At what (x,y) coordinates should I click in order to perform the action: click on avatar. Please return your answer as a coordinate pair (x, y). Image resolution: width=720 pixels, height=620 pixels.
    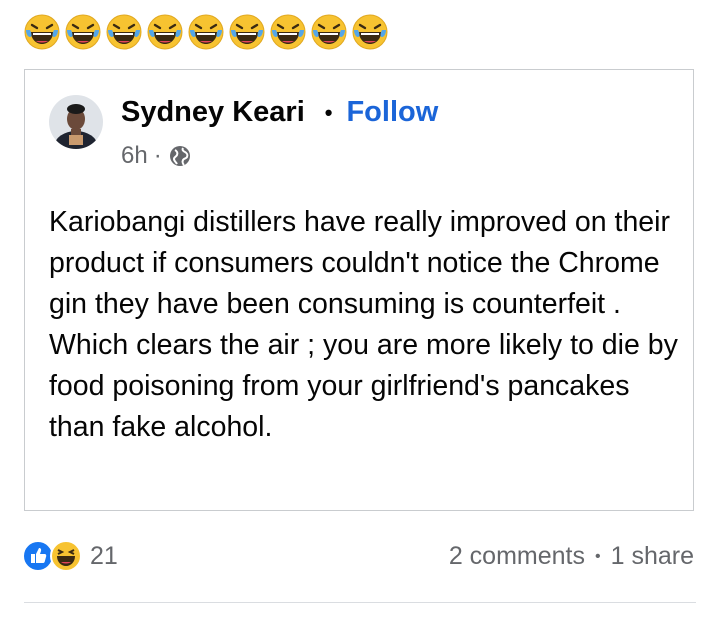
    Looking at the image, I should click on (76, 122).